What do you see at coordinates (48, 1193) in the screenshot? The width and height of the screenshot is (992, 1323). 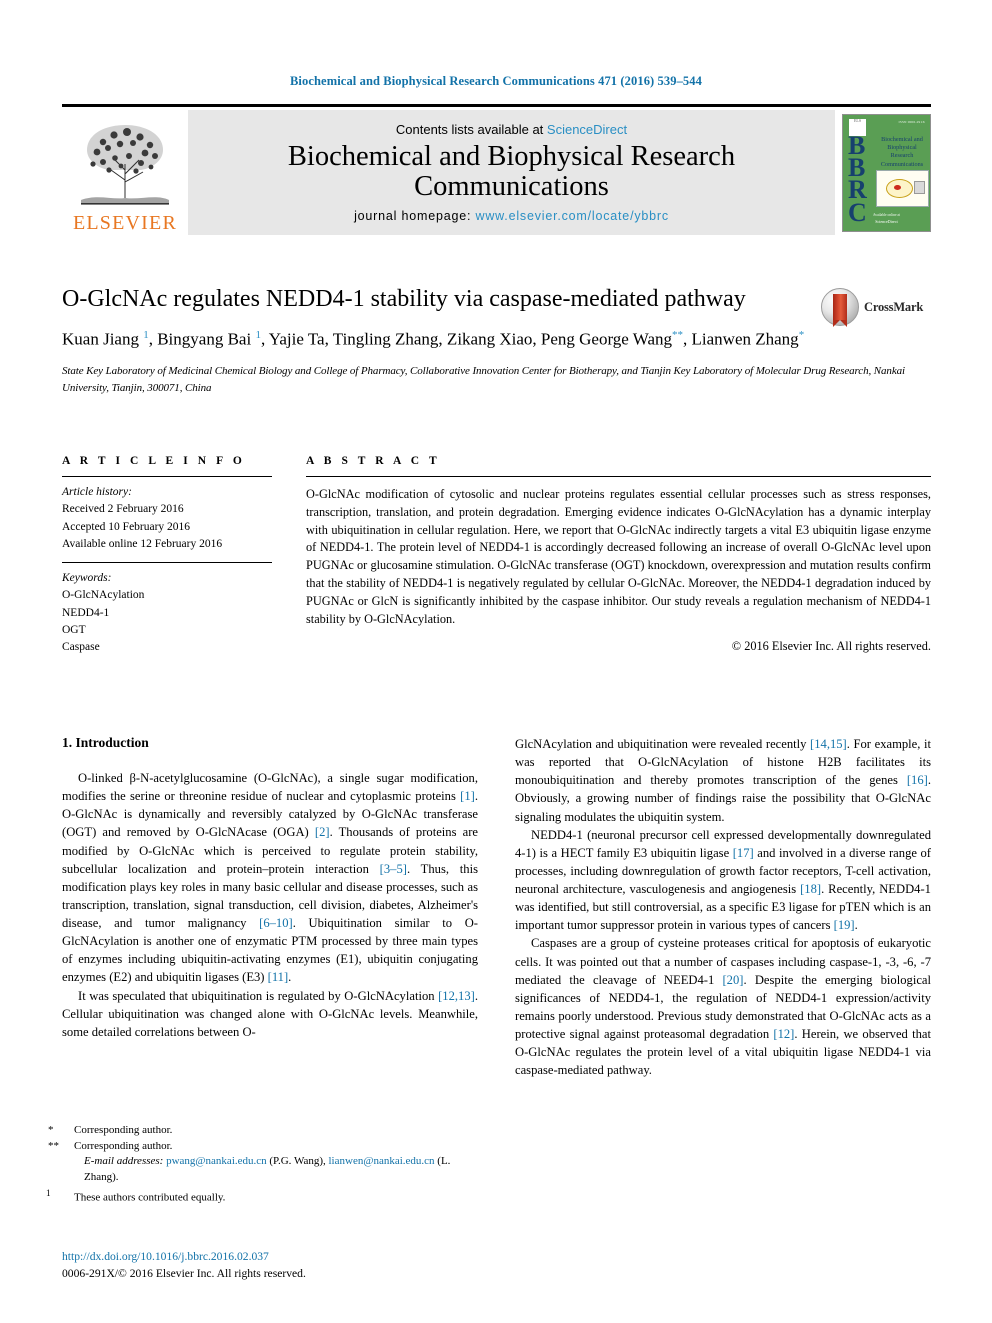 I see `superscript-one-icon: 1` at bounding box center [48, 1193].